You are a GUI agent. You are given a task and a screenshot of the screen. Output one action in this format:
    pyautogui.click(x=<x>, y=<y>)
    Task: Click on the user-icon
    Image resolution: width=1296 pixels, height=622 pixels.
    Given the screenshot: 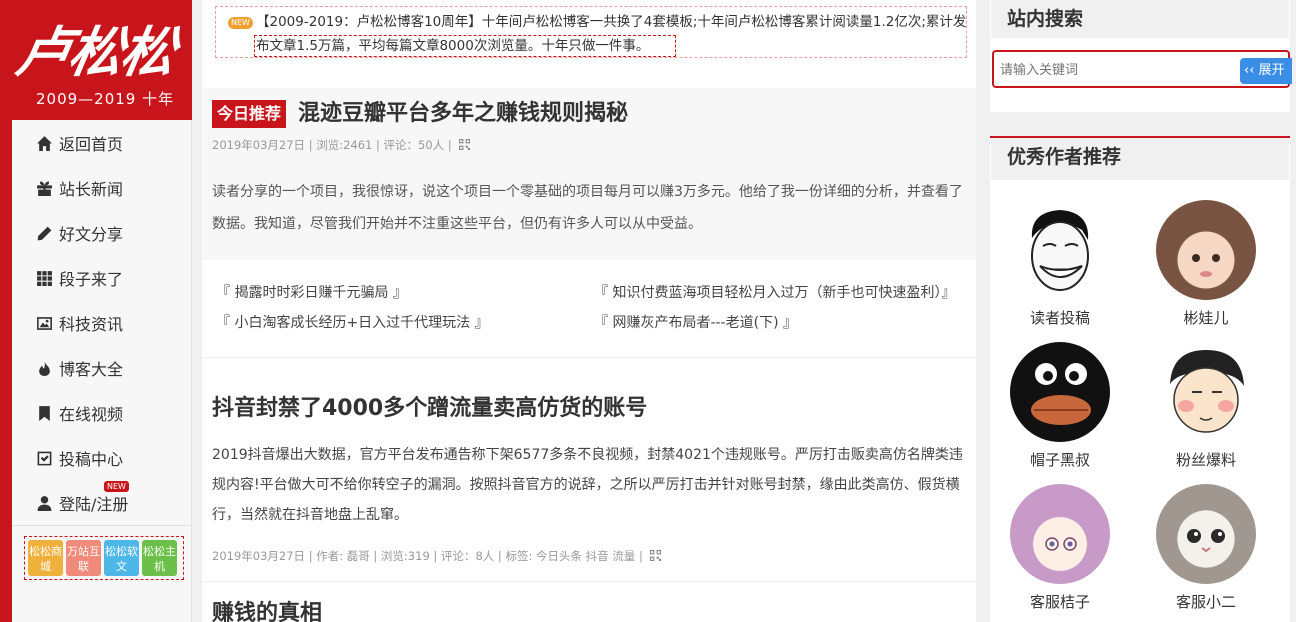 What is the action you would take?
    pyautogui.click(x=44, y=503)
    